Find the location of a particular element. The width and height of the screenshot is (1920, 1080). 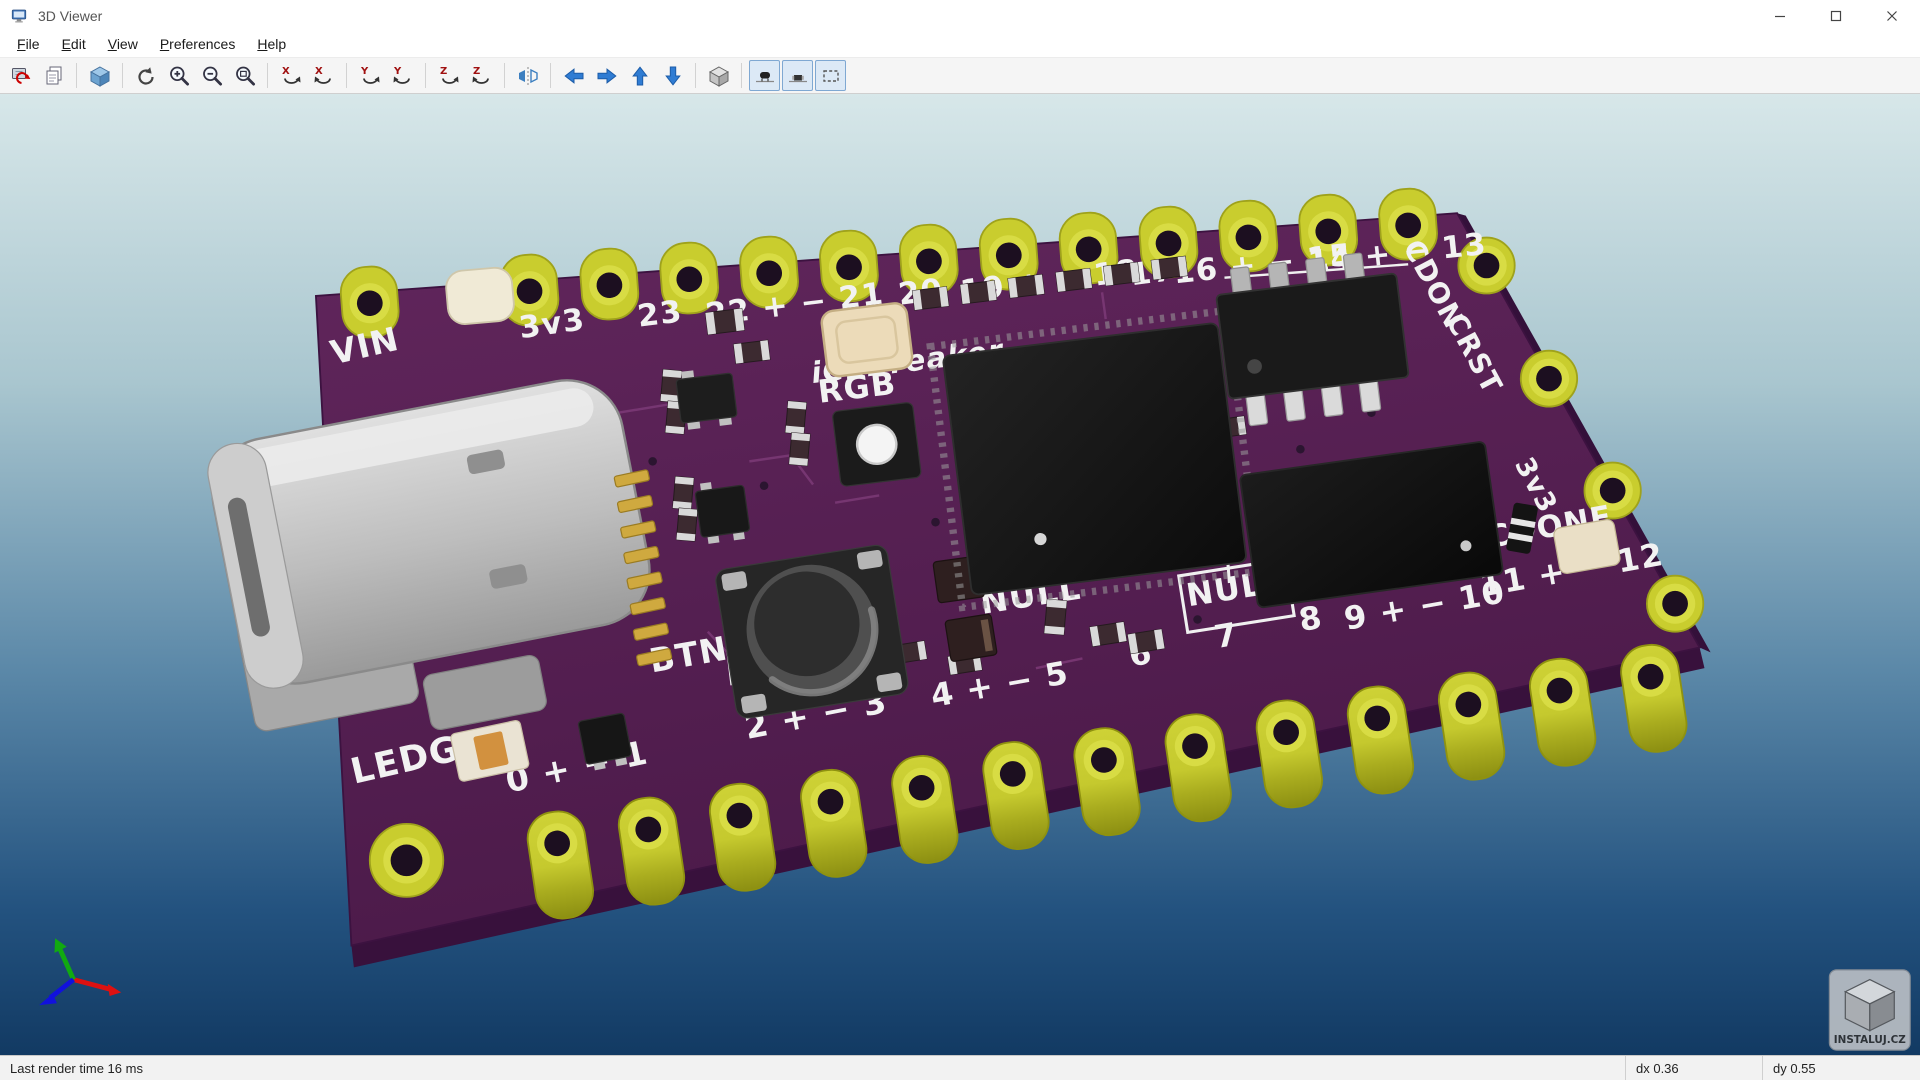

titlebar: 3D Viewer is located at coordinates (960, 15).